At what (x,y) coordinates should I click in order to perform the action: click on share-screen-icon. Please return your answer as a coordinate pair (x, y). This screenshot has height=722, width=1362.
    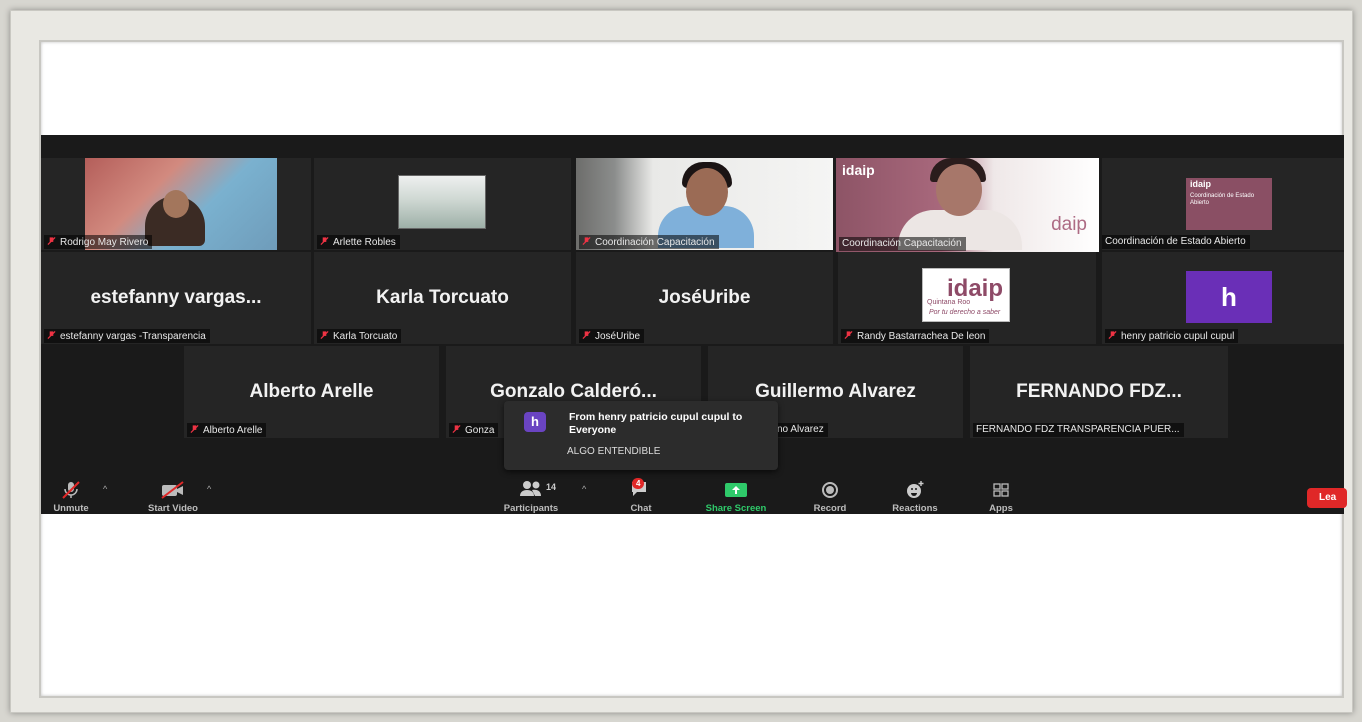
    Looking at the image, I should click on (736, 490).